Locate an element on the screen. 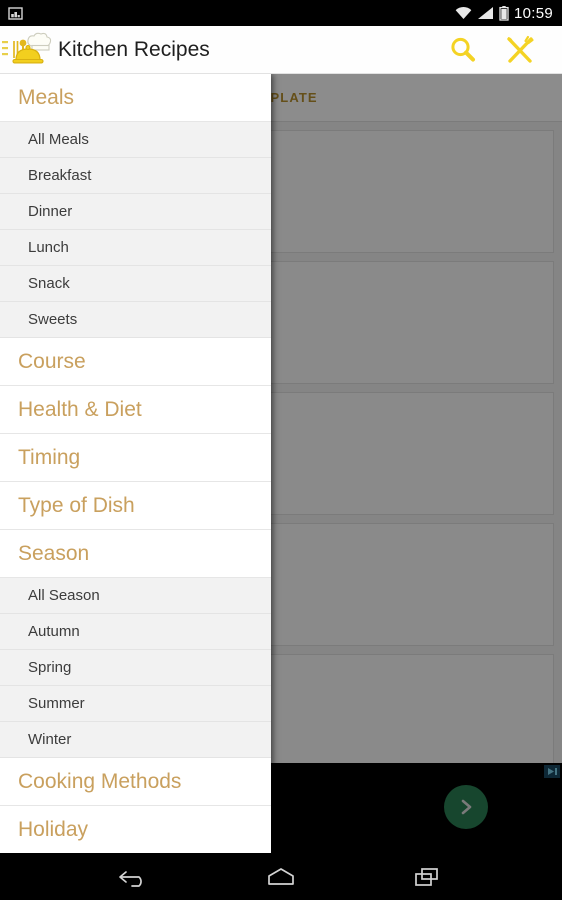 This screenshot has width=562, height=900. drawer-item-spring: Spring is located at coordinates (135, 668).